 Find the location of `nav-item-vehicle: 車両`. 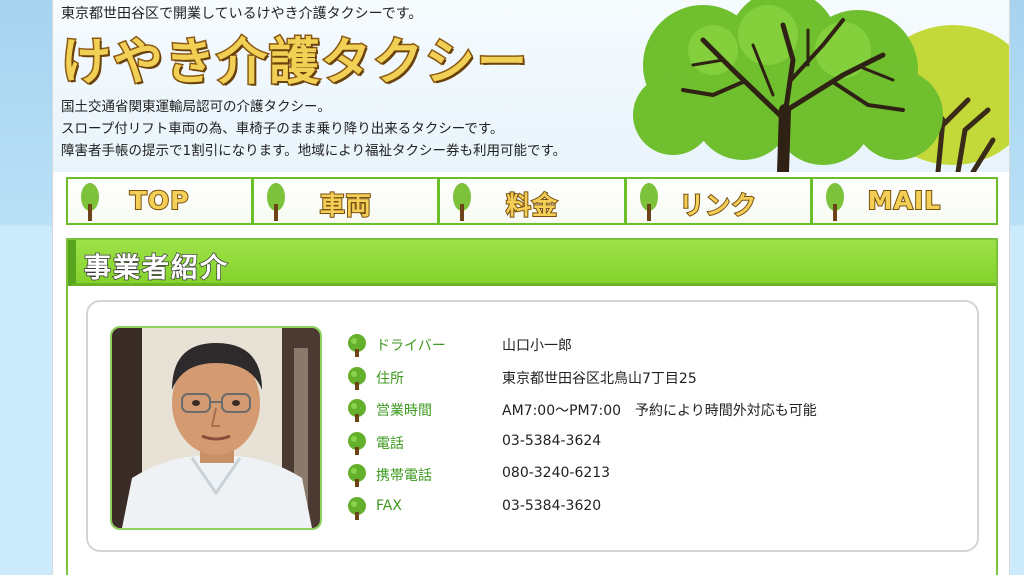

nav-item-vehicle: 車両 is located at coordinates (346, 201).